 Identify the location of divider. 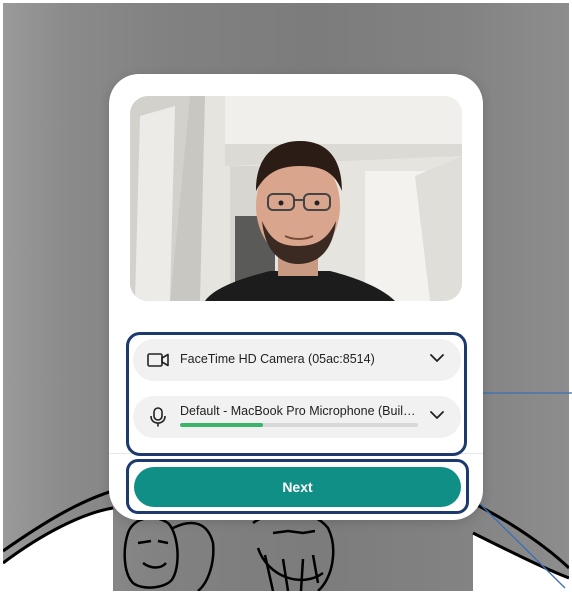
(296, 453).